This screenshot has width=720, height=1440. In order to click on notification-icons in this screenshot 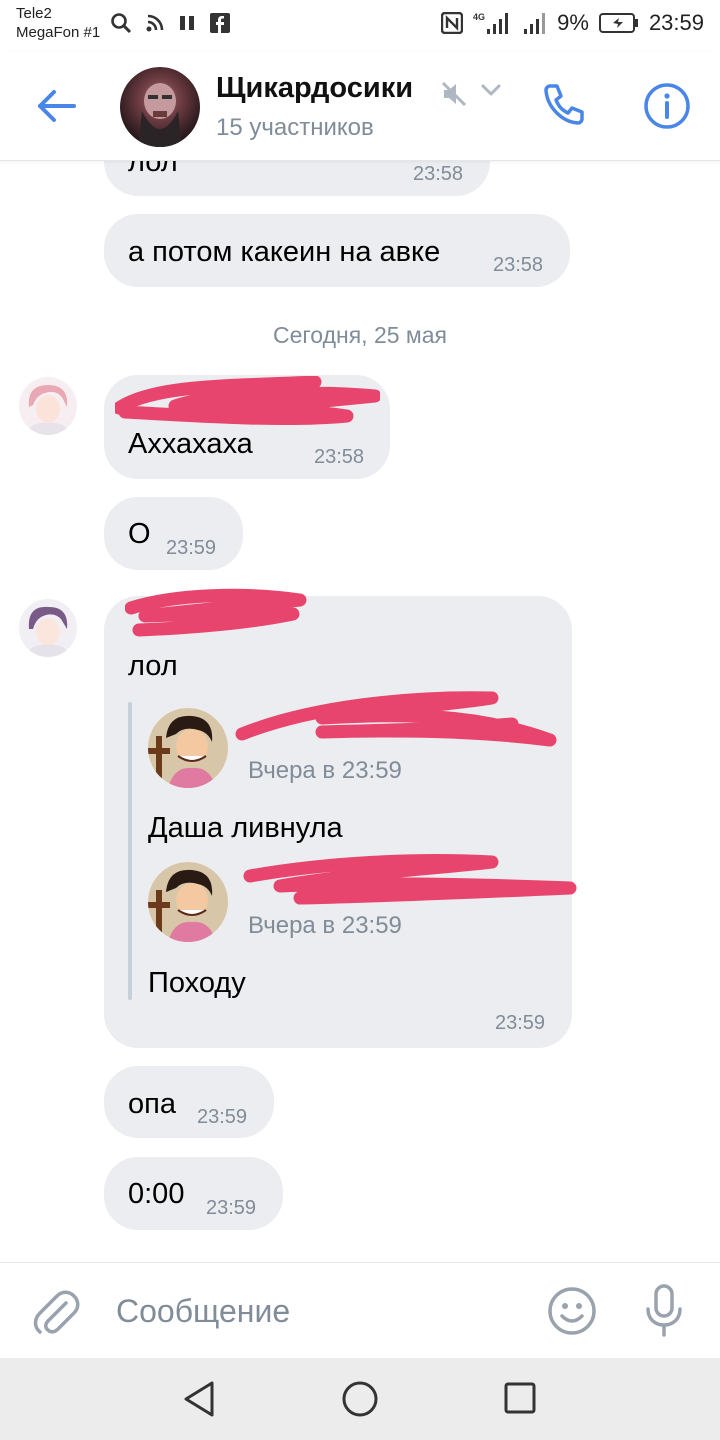, I will do `click(170, 23)`.